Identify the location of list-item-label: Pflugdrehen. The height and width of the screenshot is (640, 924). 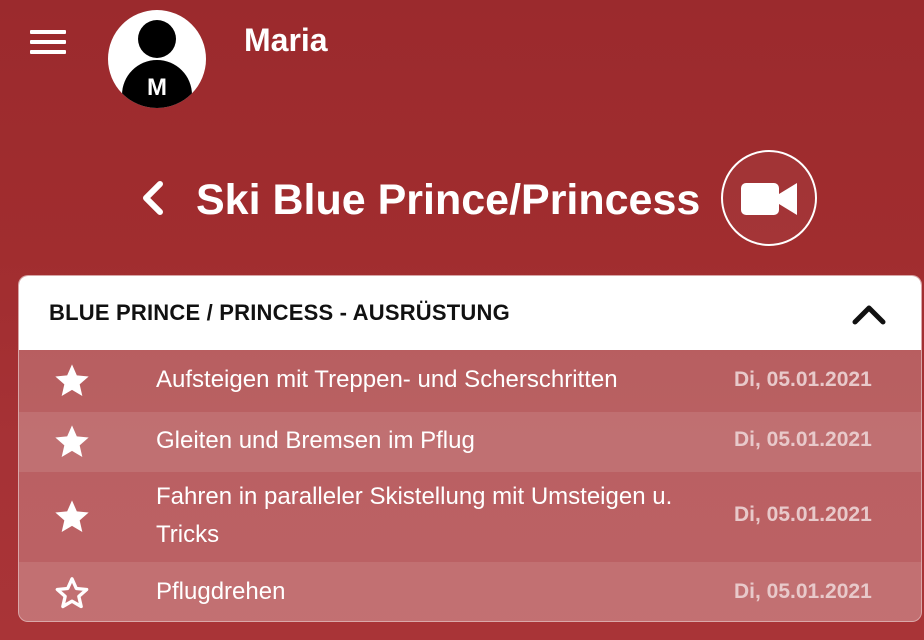
(221, 591).